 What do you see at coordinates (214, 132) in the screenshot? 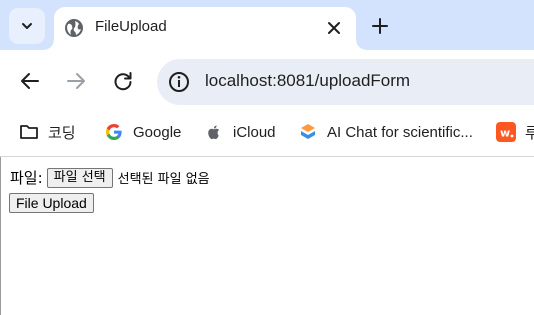
I see `apple-icon` at bounding box center [214, 132].